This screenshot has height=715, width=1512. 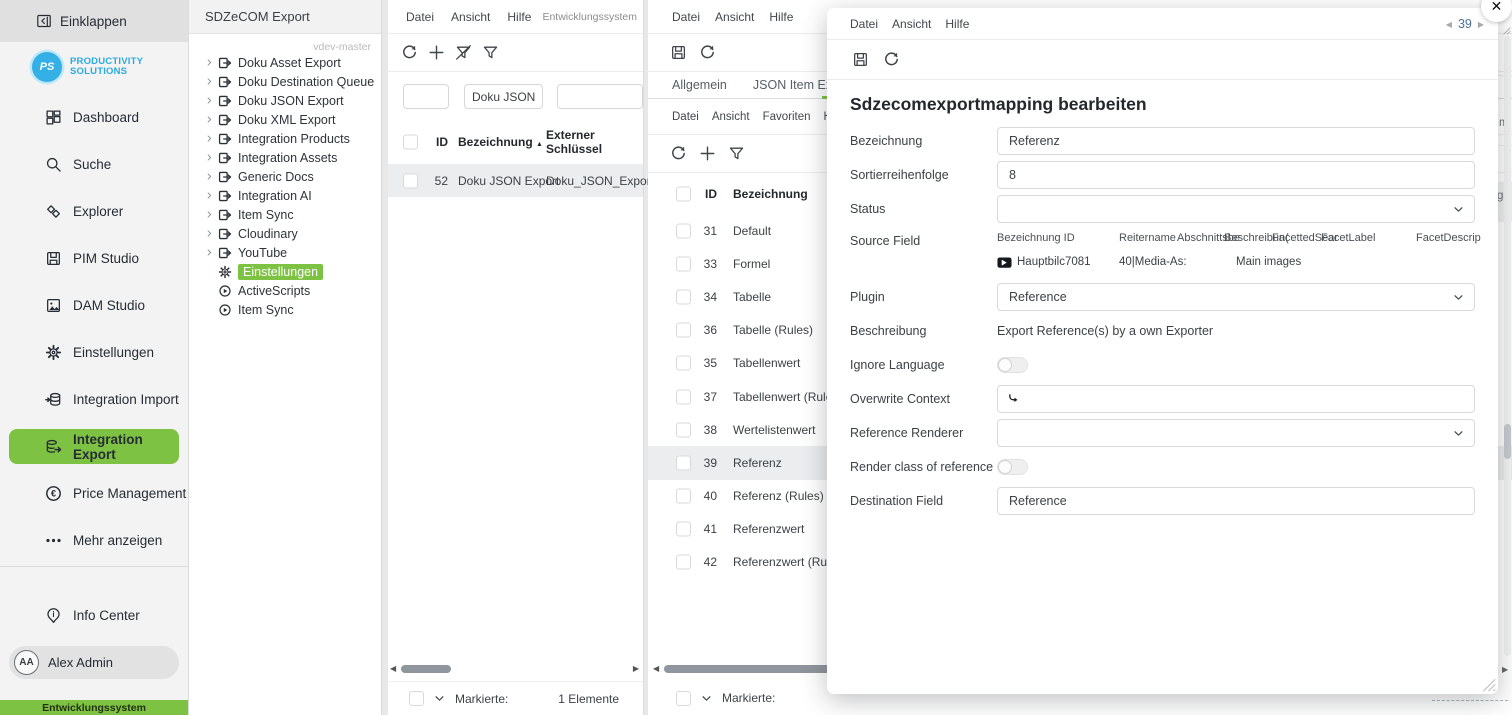 What do you see at coordinates (521, 180) in the screenshot?
I see `table-row: 52 Doku JSON Export Doku_JSON_Export` at bounding box center [521, 180].